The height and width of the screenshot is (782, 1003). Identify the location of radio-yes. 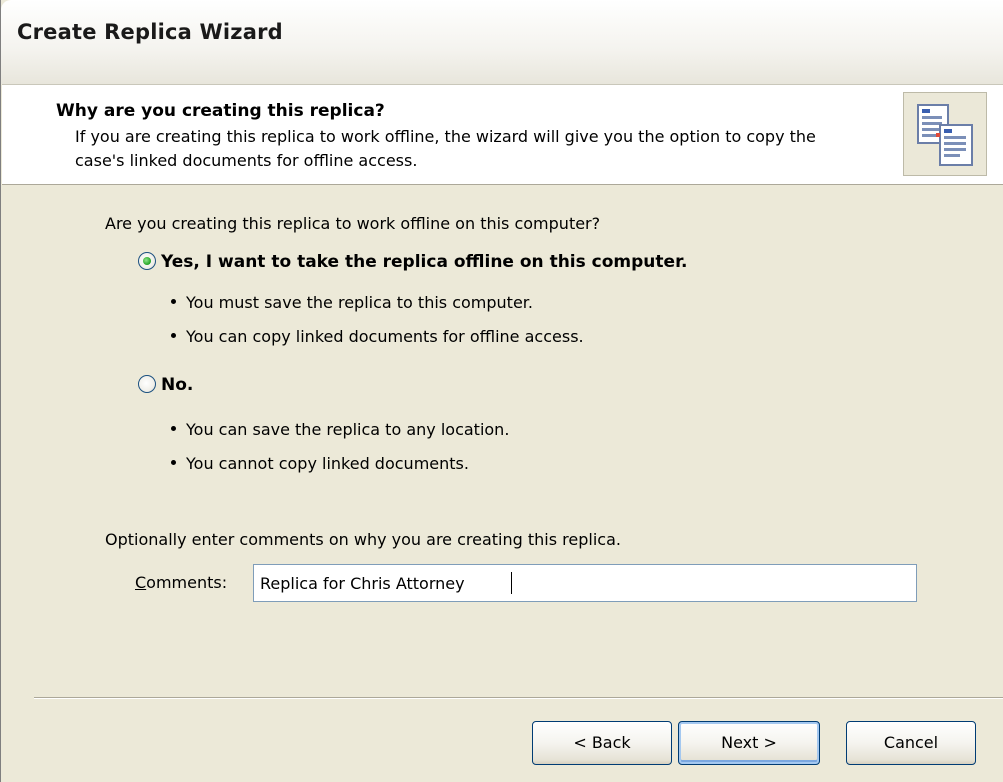
(147, 261).